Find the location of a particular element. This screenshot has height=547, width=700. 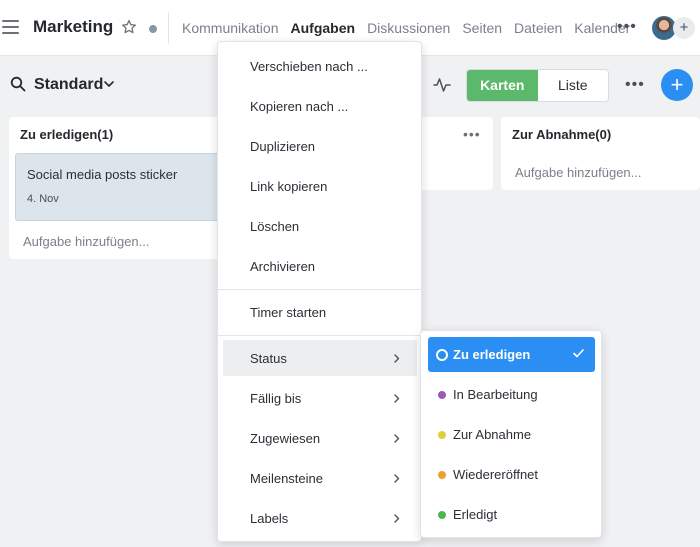

menu-item-labels: Labels is located at coordinates (319, 518).